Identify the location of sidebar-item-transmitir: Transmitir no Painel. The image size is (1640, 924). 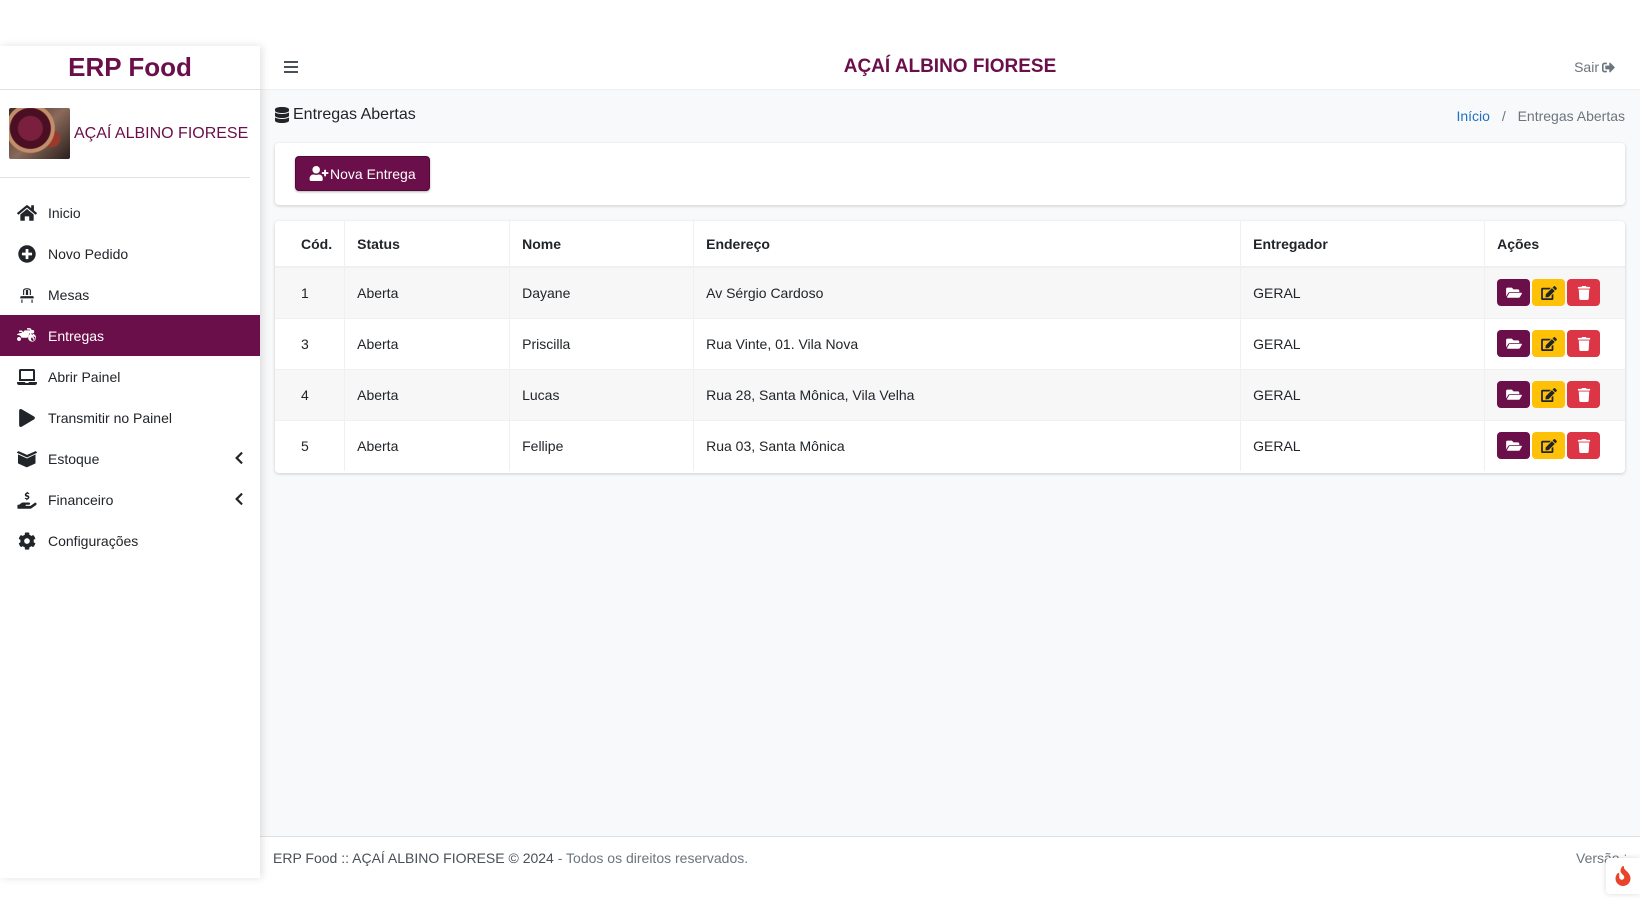
(130, 417).